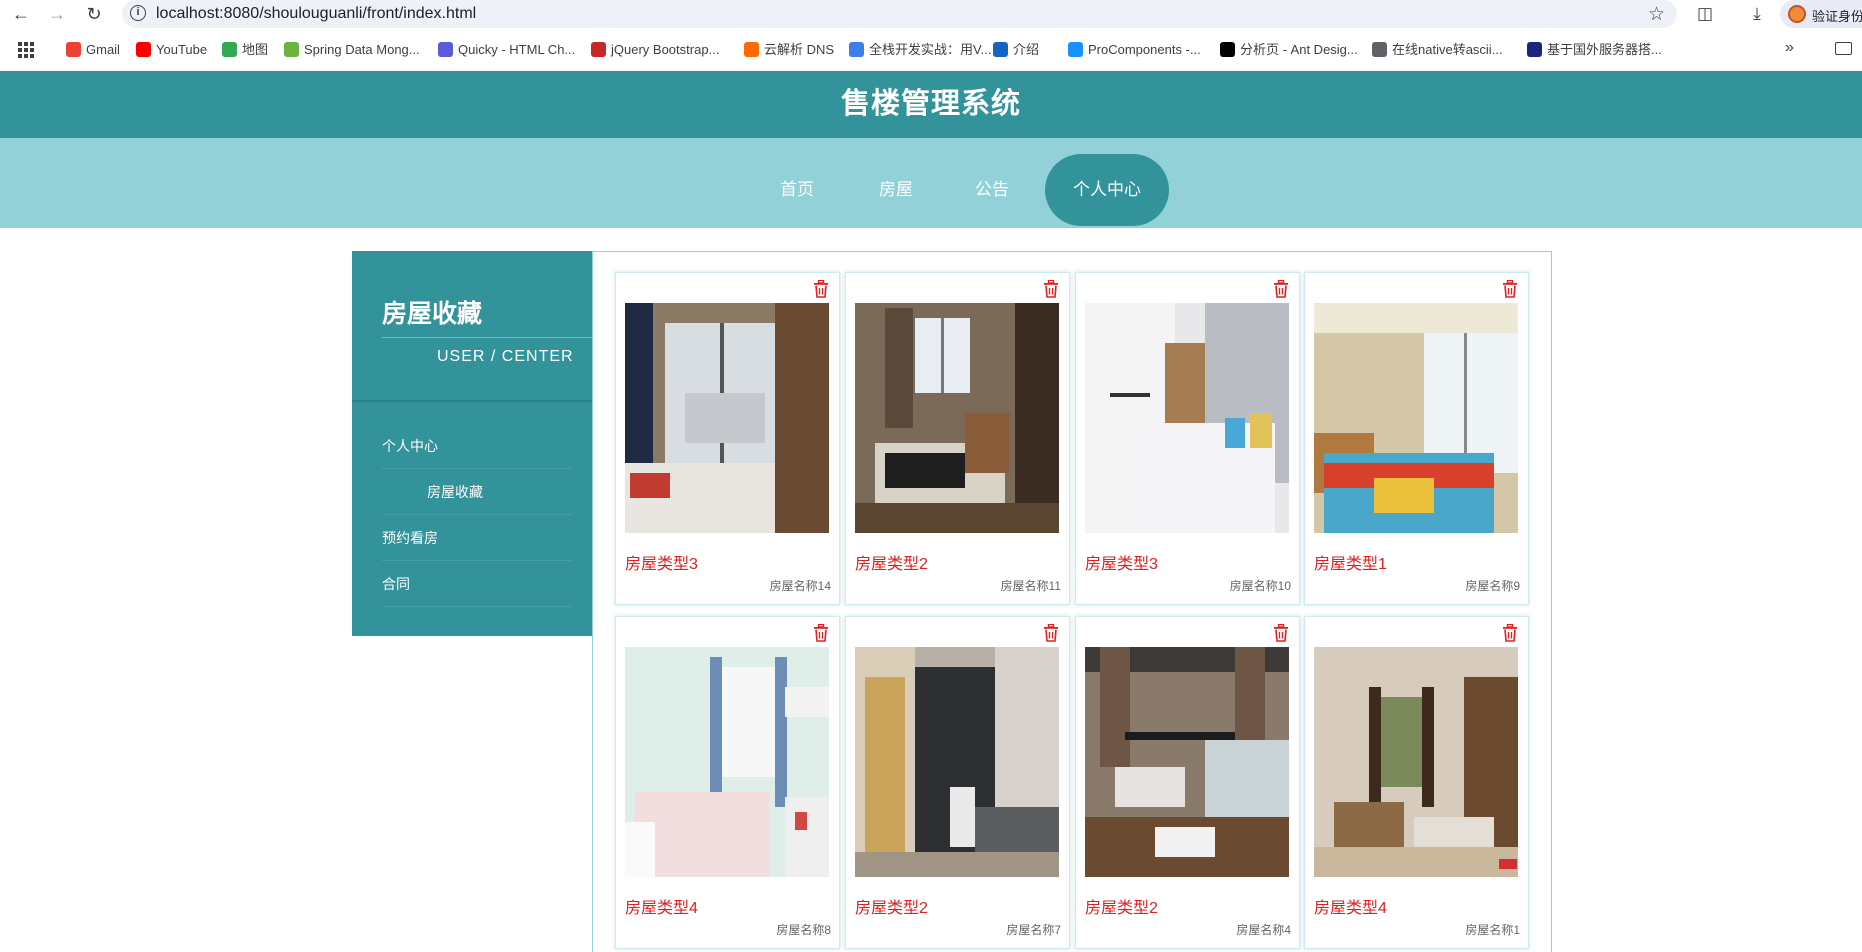 This screenshot has height=952, width=1862. What do you see at coordinates (1757, 14) in the screenshot?
I see `download-icon: ⤓` at bounding box center [1757, 14].